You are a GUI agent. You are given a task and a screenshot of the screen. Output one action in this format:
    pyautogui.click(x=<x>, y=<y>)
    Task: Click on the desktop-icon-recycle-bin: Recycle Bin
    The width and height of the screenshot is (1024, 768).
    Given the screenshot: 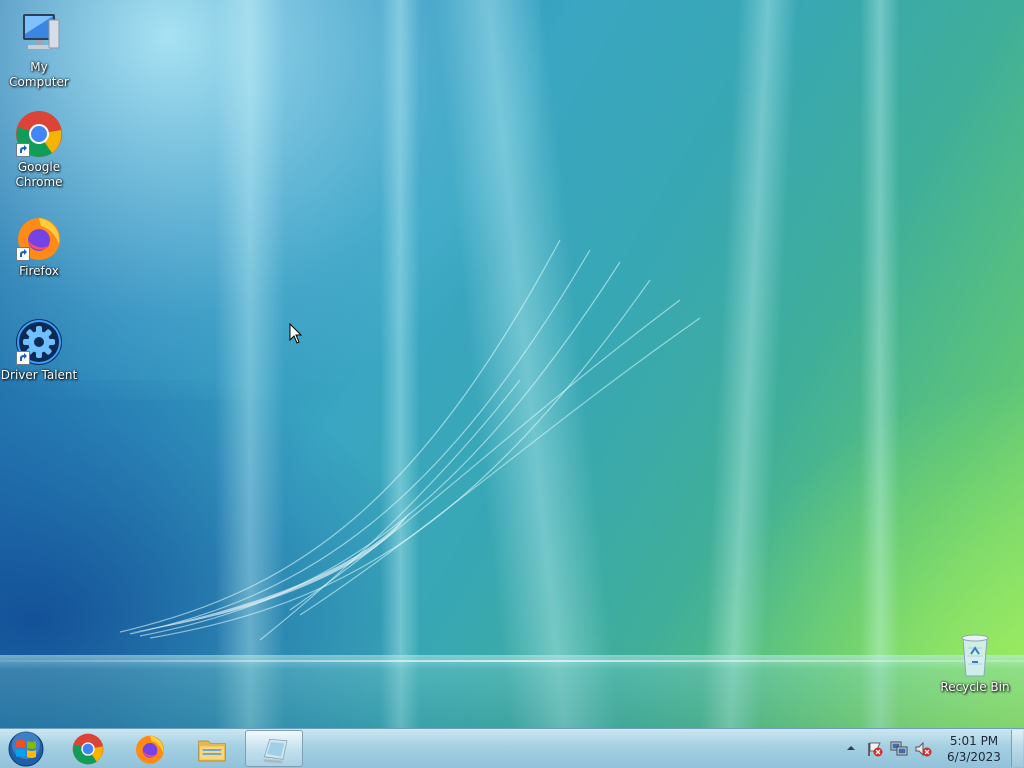 What is the action you would take?
    pyautogui.click(x=975, y=662)
    